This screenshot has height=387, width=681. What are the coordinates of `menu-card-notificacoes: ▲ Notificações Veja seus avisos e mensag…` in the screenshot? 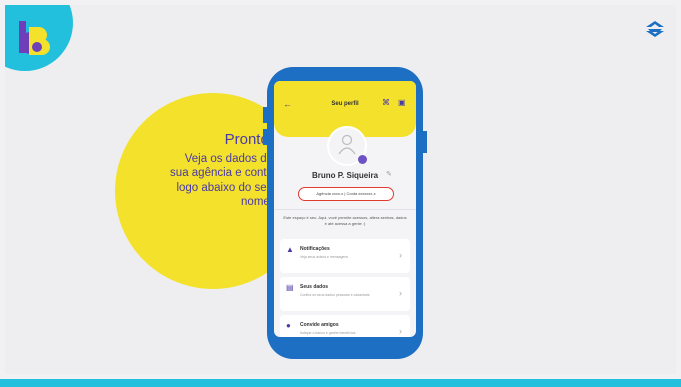 It's located at (345, 256).